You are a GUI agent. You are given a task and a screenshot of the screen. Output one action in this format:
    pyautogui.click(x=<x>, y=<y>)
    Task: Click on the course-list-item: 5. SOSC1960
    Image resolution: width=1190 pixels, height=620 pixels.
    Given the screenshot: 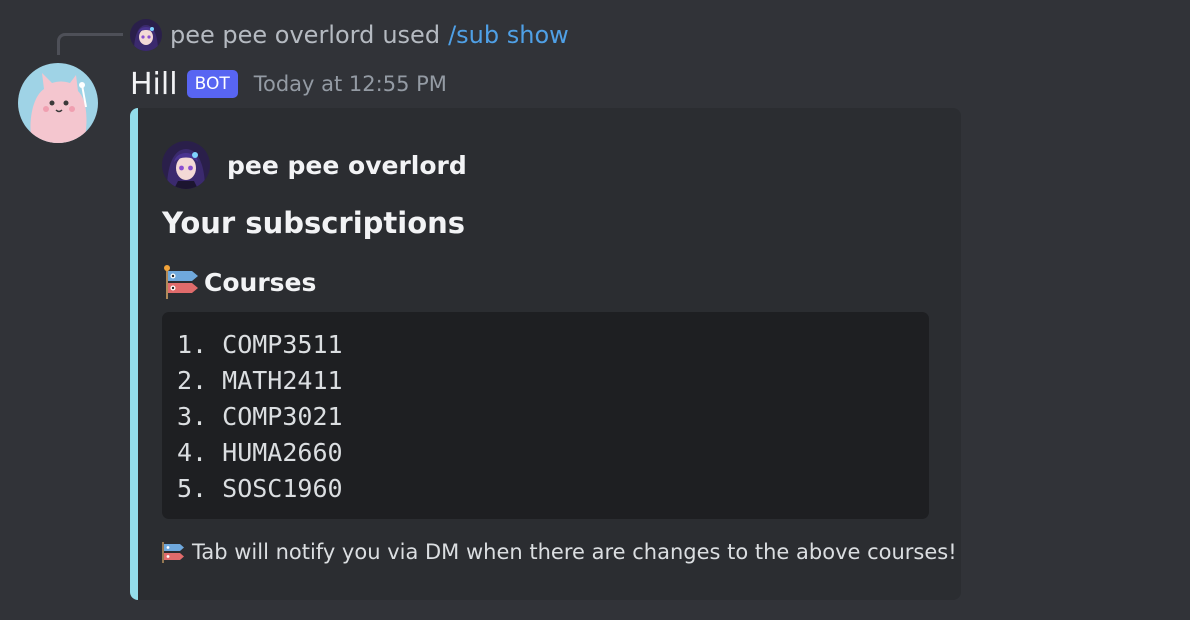 What is the action you would take?
    pyautogui.click(x=260, y=488)
    